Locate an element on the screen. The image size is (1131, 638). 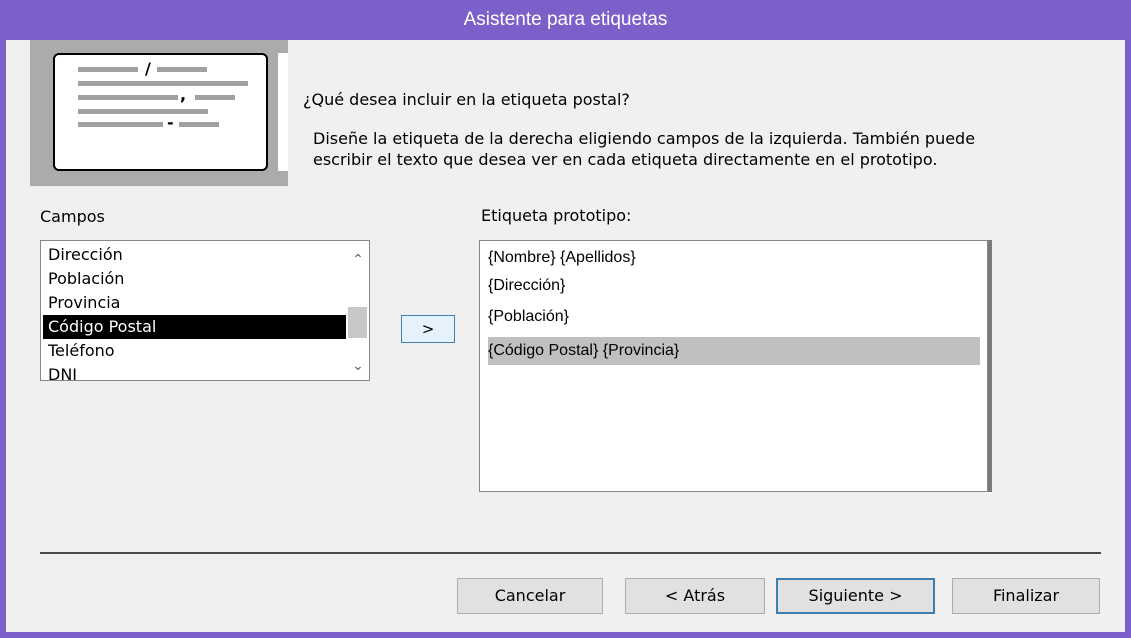
window-title: Asistente para etiquetas is located at coordinates (565, 20).